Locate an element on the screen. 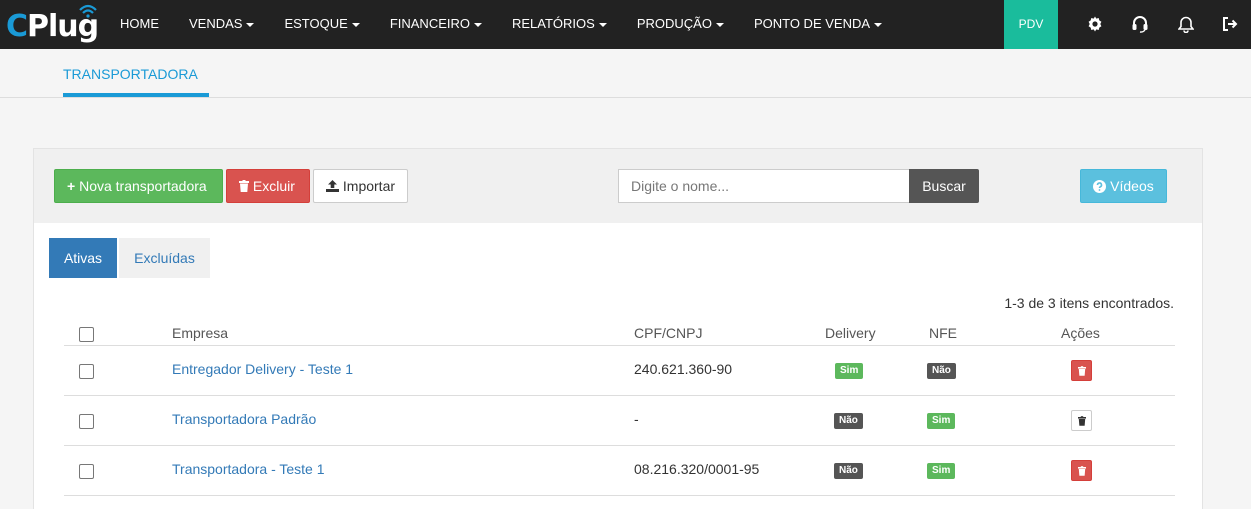  import-button: Importar is located at coordinates (360, 186).